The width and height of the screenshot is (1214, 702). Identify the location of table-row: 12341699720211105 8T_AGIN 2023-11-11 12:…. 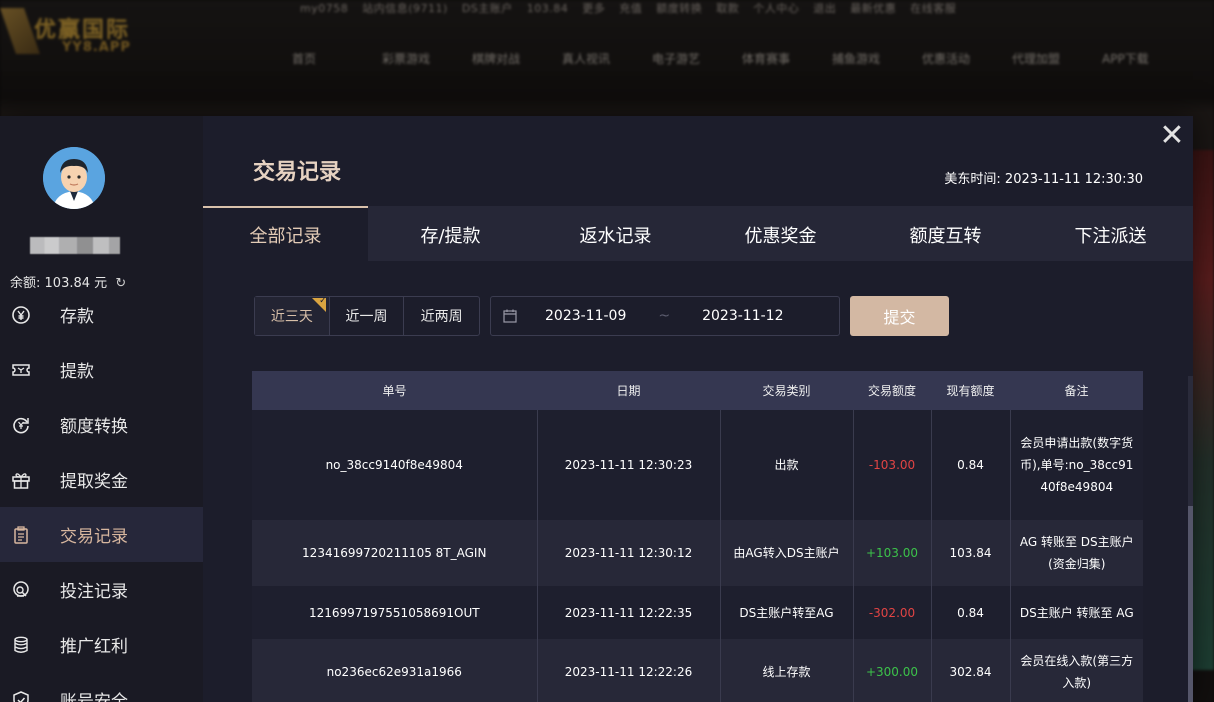
(697, 553).